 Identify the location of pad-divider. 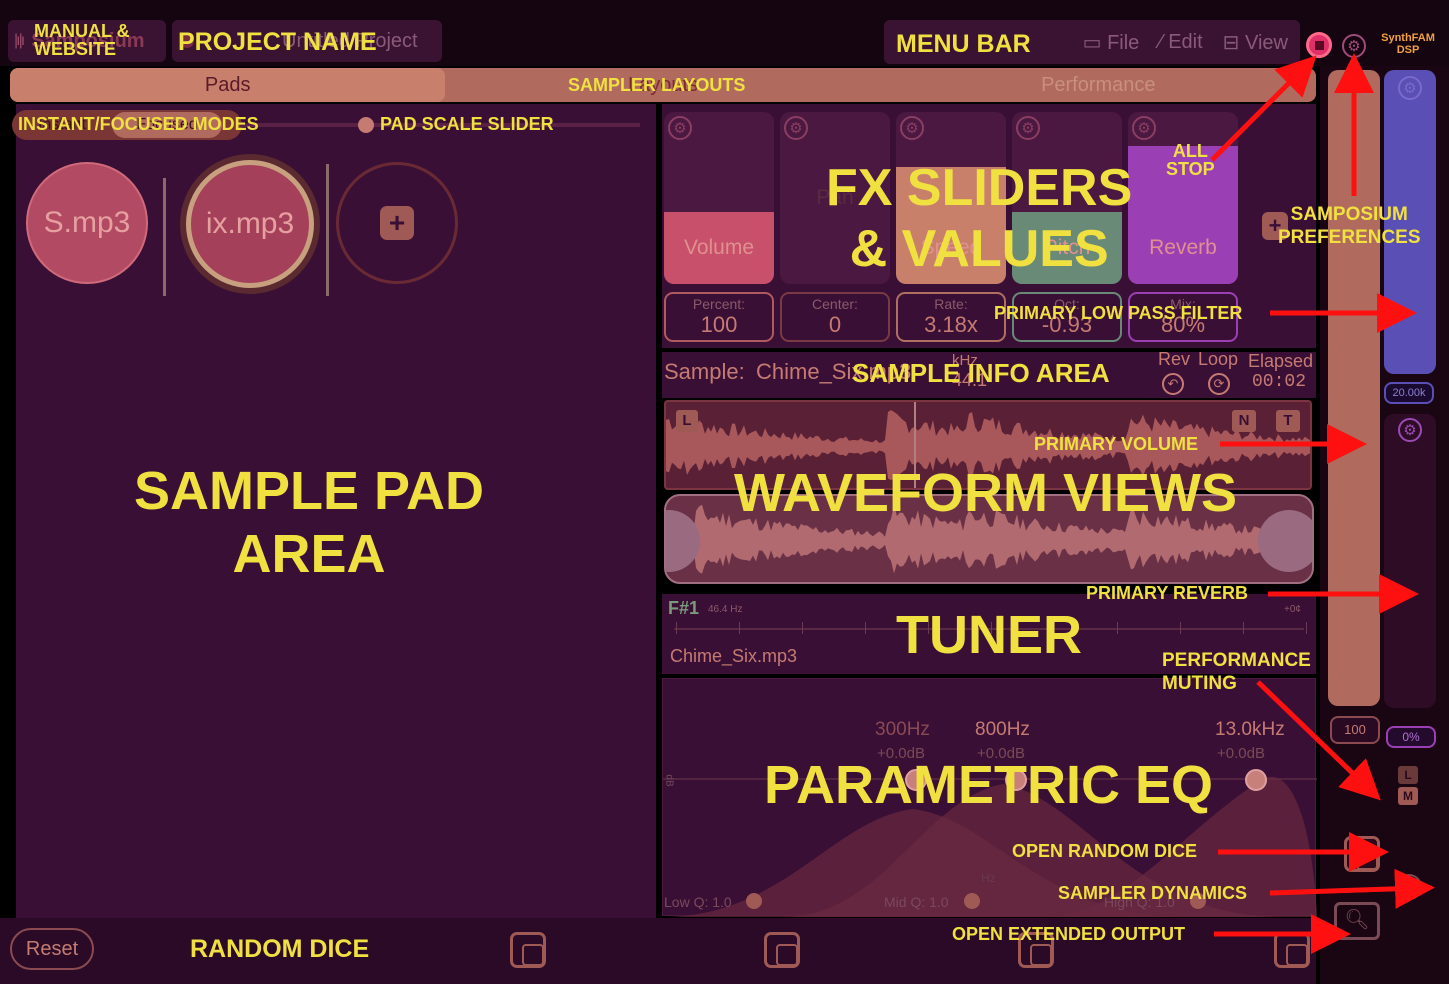
(327, 230).